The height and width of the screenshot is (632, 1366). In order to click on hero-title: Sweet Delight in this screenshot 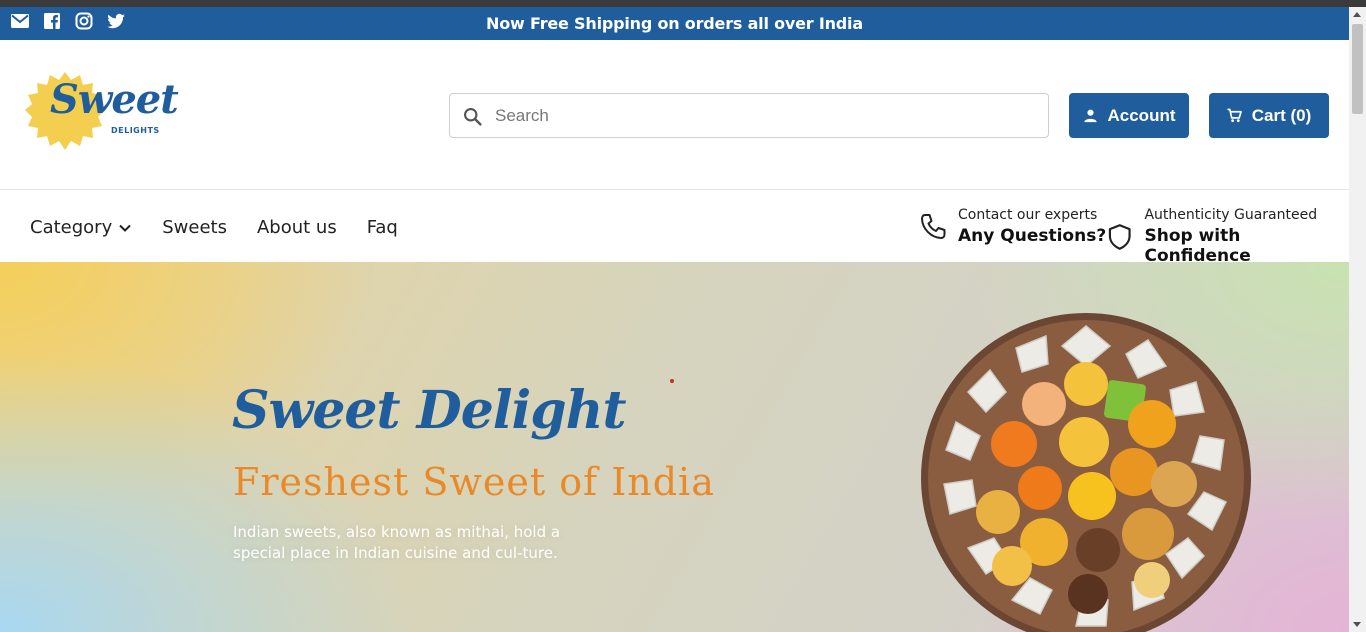, I will do `click(429, 410)`.